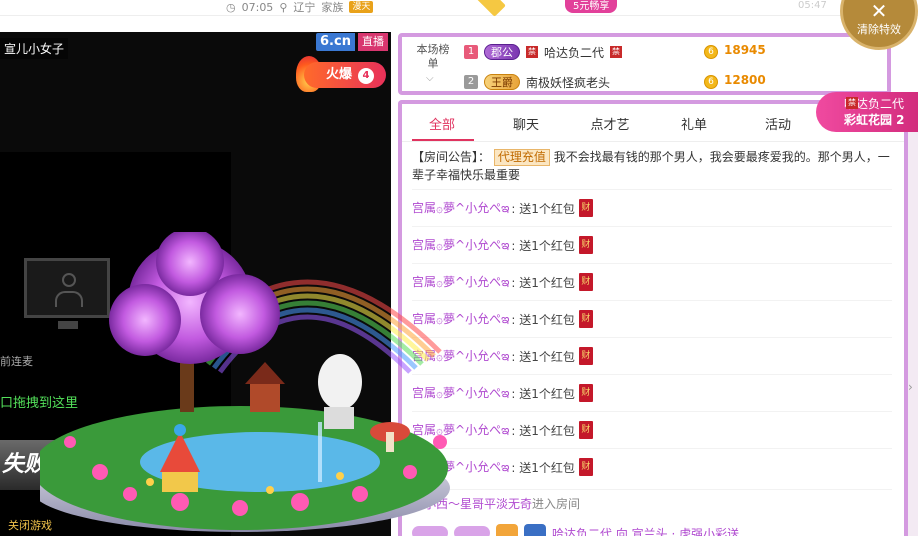  Describe the element at coordinates (694, 123) in the screenshot. I see `tab-gift-list: 礼单` at that location.